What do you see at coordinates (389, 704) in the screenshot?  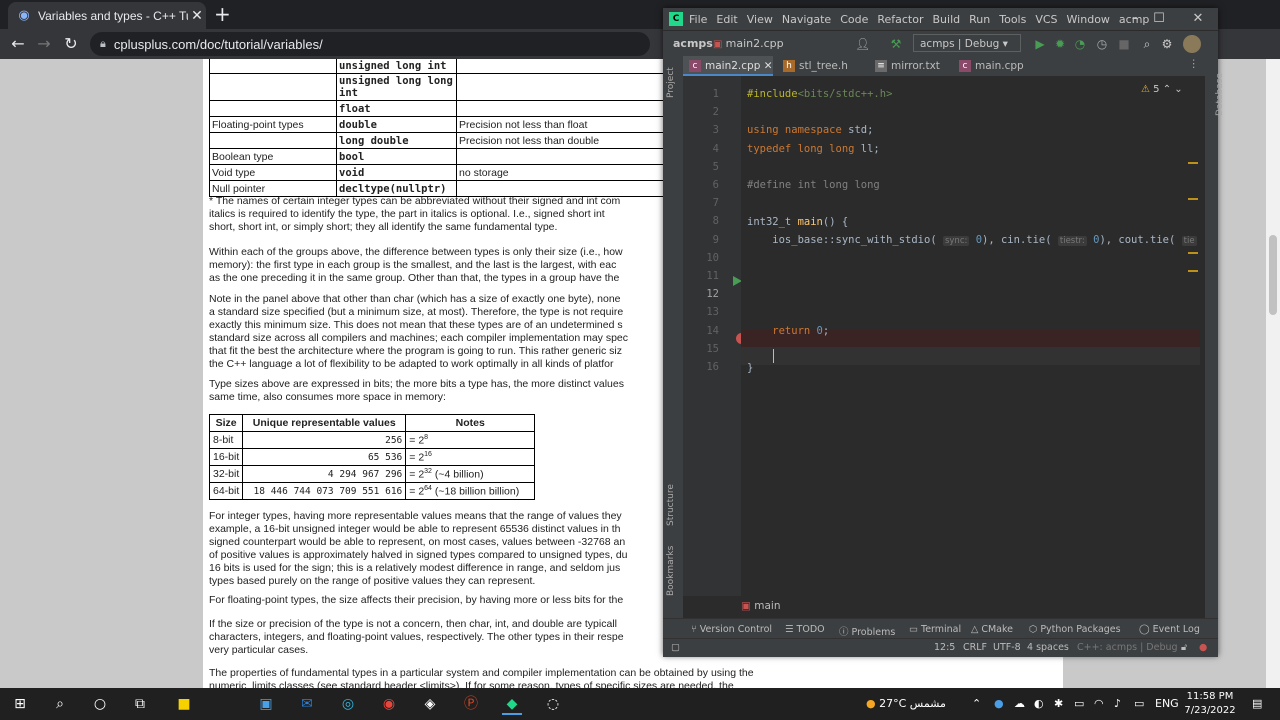 I see `chrome-icon: ◉` at bounding box center [389, 704].